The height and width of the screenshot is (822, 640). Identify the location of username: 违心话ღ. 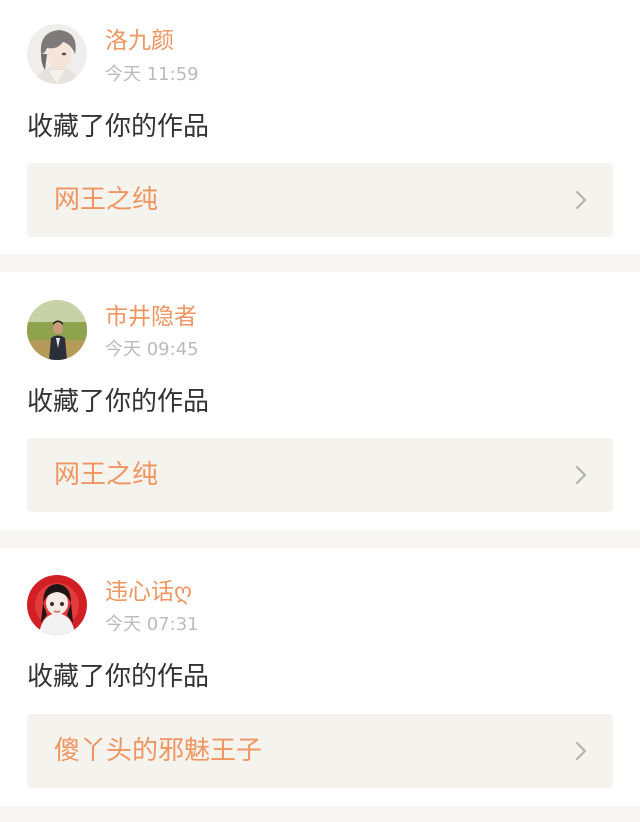
(148, 592).